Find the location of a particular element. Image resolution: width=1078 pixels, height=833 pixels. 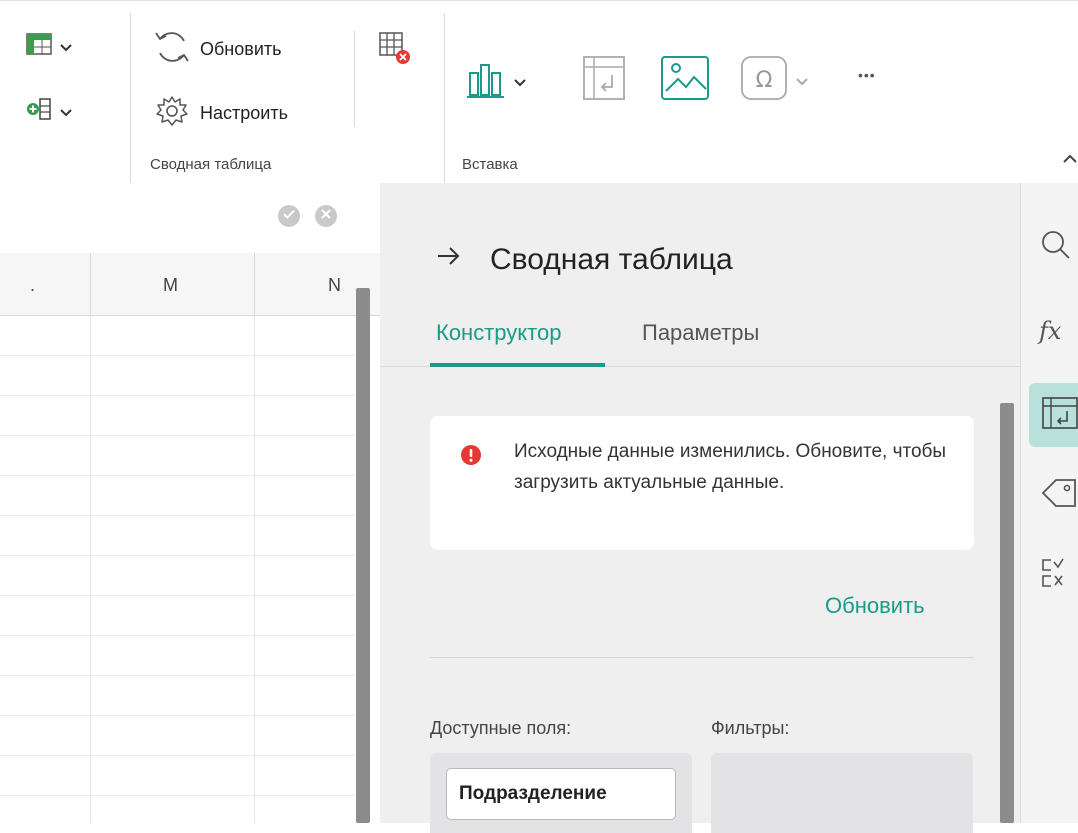

side-search-button is located at coordinates (1058, 247).